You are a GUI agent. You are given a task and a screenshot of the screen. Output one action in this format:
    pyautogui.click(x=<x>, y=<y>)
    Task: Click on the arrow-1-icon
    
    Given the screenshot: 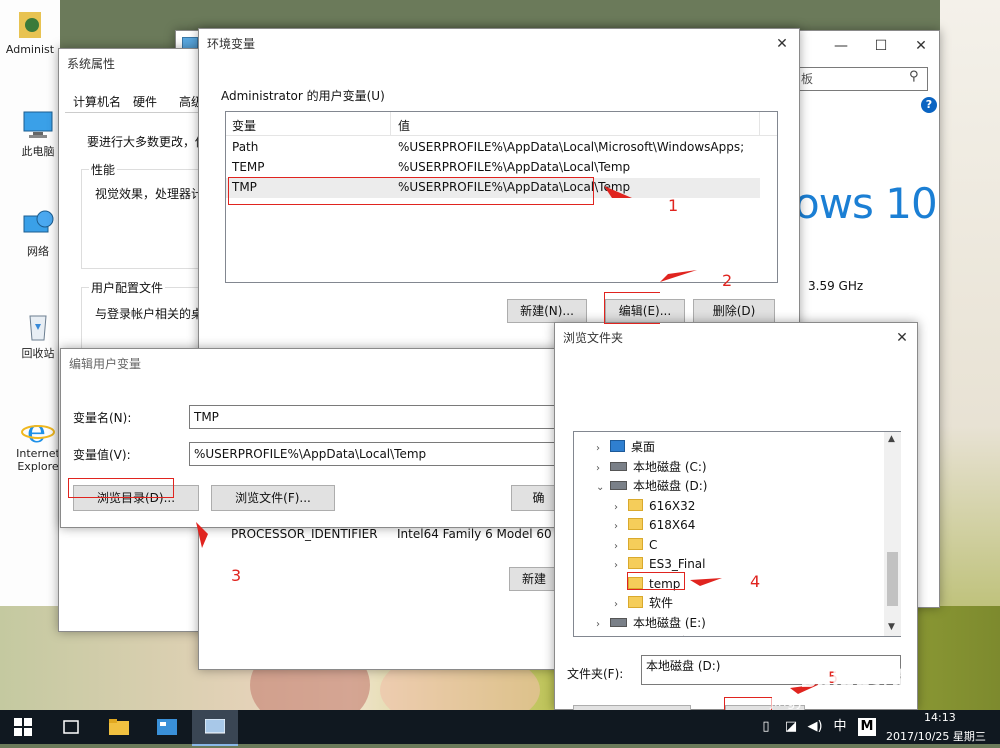 What is the action you would take?
    pyautogui.click(x=618, y=192)
    